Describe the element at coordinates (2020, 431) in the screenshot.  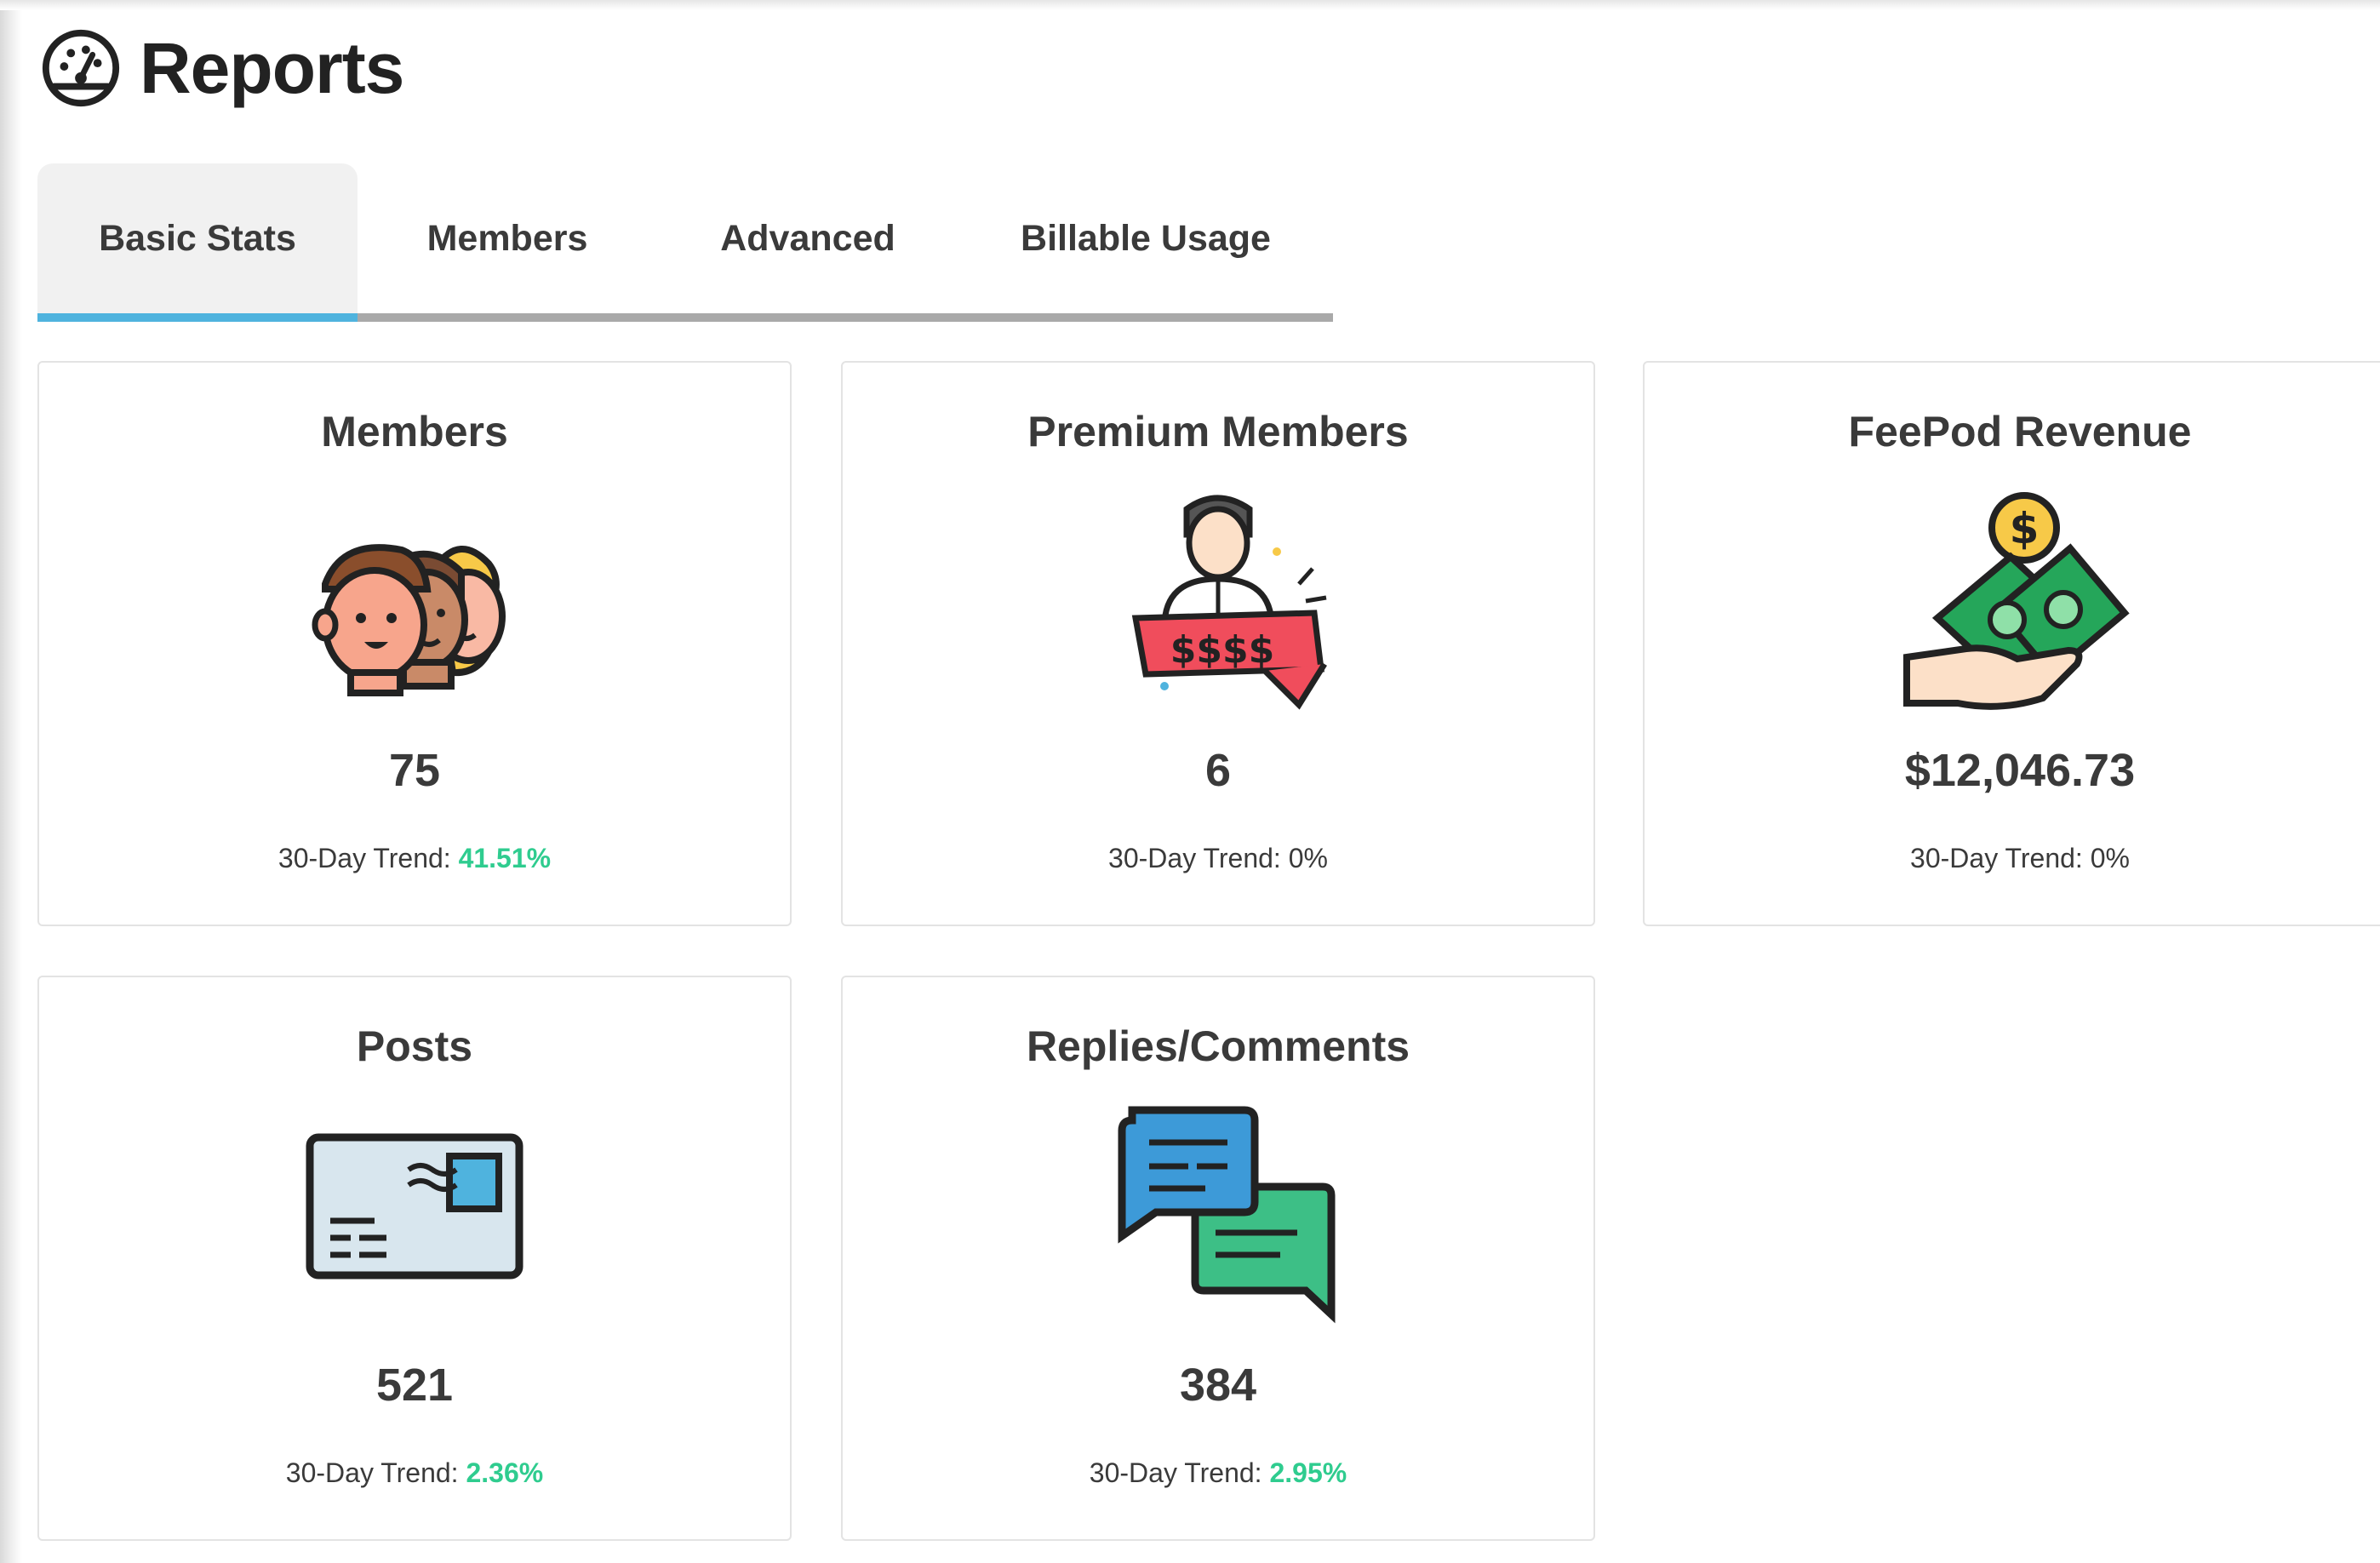
I see `card-title: FeePod Revenue` at that location.